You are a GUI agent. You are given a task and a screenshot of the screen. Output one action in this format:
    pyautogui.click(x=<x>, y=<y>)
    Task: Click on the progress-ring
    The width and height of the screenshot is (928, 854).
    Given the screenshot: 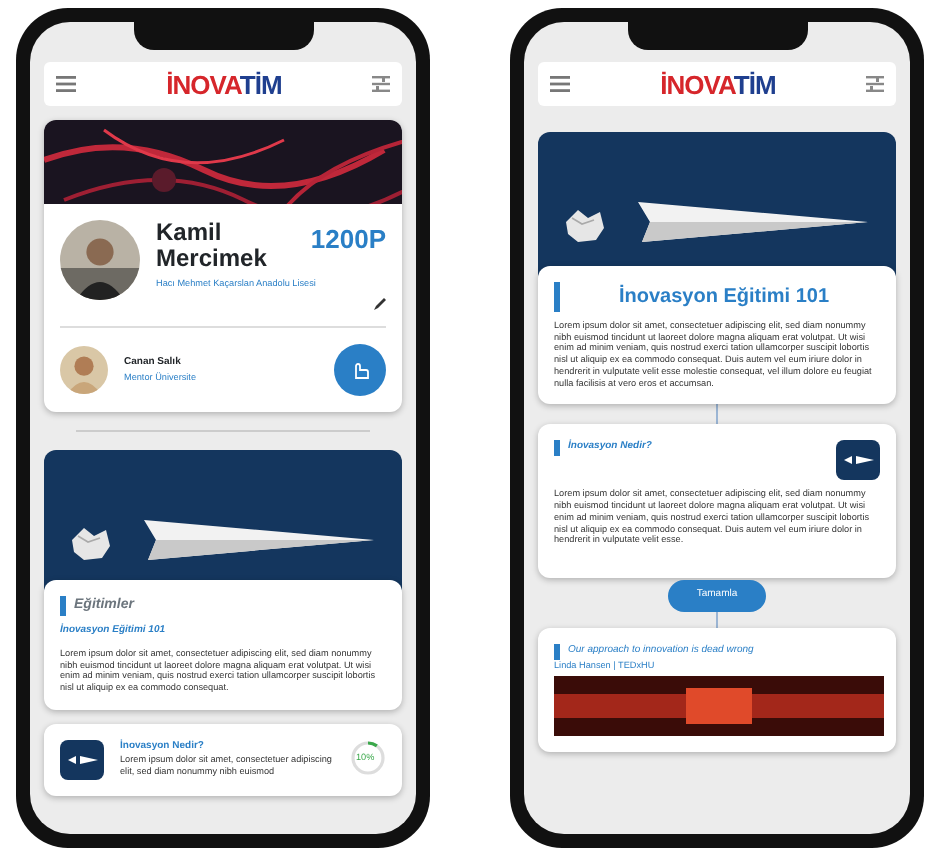 What is the action you would take?
    pyautogui.click(x=368, y=757)
    